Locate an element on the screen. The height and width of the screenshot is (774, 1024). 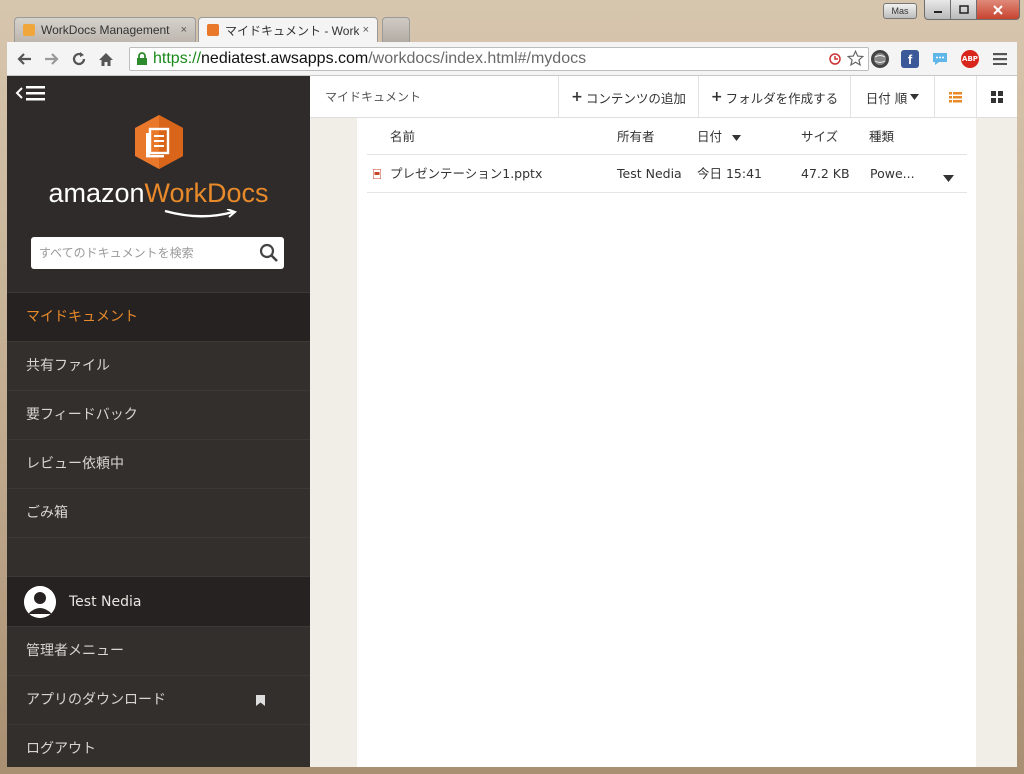
search-icon is located at coordinates (269, 253).